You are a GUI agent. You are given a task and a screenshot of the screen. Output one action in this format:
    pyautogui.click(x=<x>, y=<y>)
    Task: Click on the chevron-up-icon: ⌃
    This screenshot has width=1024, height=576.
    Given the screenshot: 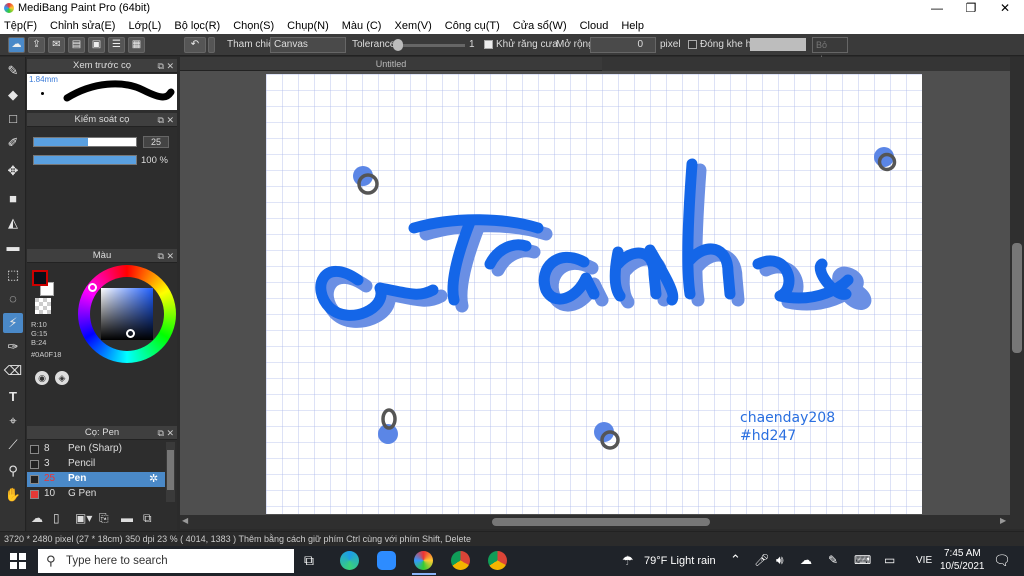 What is the action you would take?
    pyautogui.click(x=735, y=560)
    